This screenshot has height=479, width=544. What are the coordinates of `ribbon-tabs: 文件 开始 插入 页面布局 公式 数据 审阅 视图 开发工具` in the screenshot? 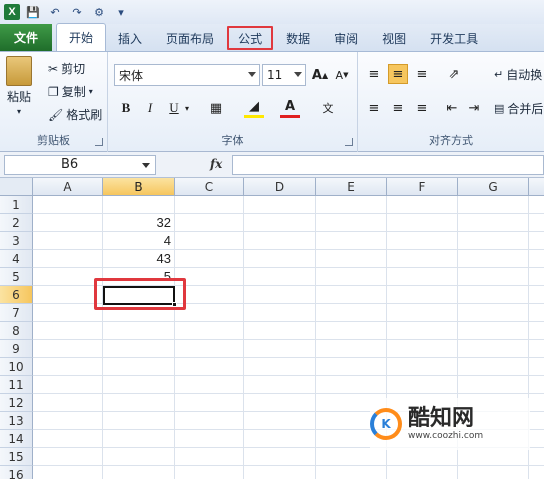 It's located at (272, 37).